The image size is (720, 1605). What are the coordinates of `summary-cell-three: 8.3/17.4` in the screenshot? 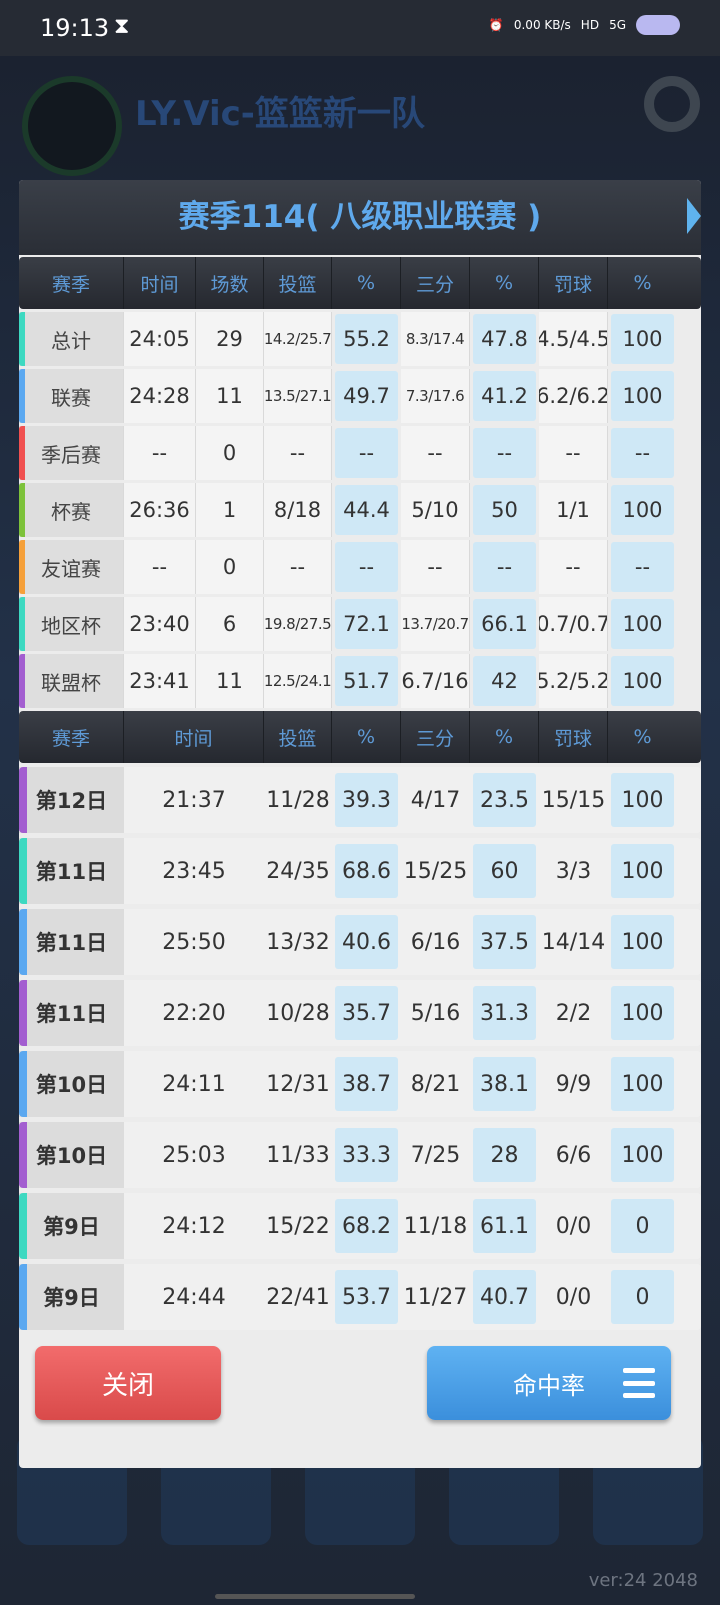 It's located at (435, 339).